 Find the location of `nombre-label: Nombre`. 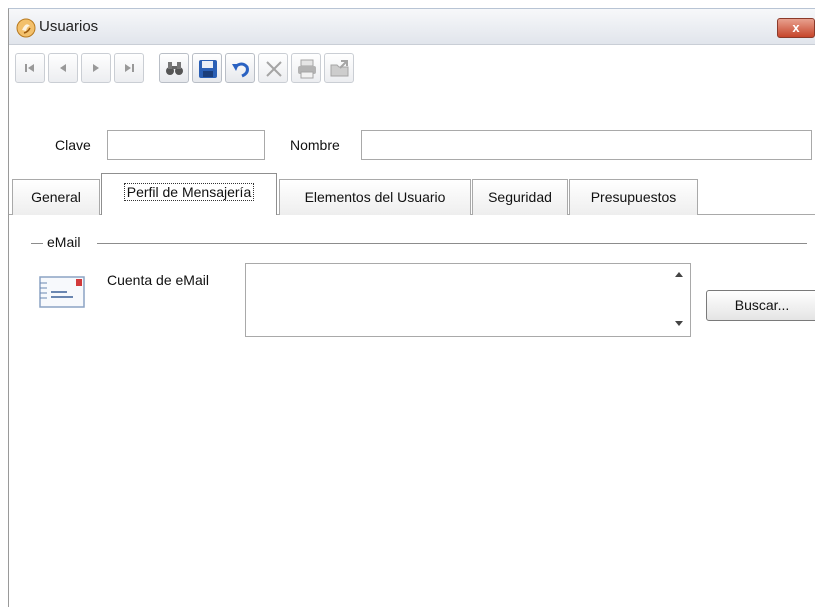

nombre-label: Nombre is located at coordinates (315, 145).